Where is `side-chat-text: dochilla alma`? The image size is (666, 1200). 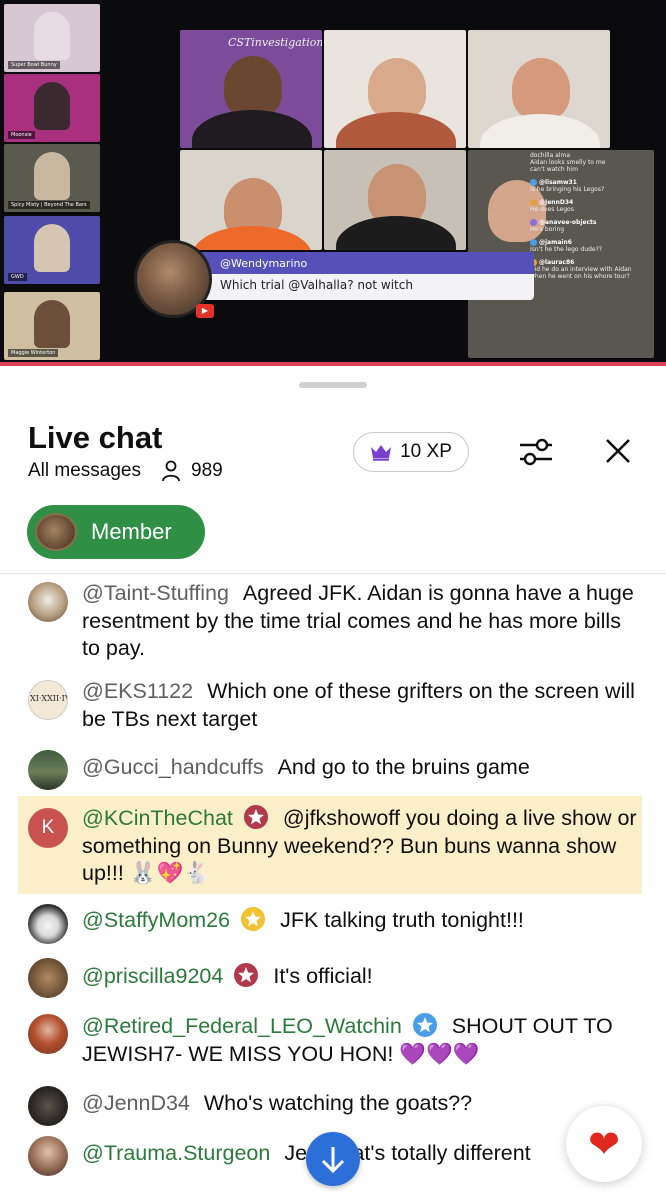
side-chat-text: dochilla alma is located at coordinates (550, 155).